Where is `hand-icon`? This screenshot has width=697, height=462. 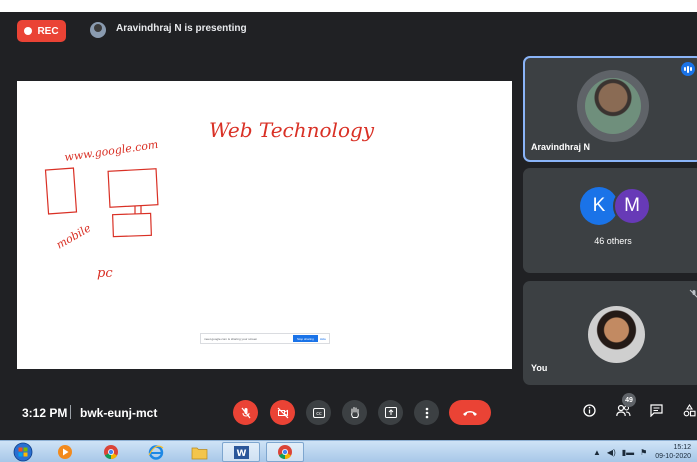 hand-icon is located at coordinates (354, 412).